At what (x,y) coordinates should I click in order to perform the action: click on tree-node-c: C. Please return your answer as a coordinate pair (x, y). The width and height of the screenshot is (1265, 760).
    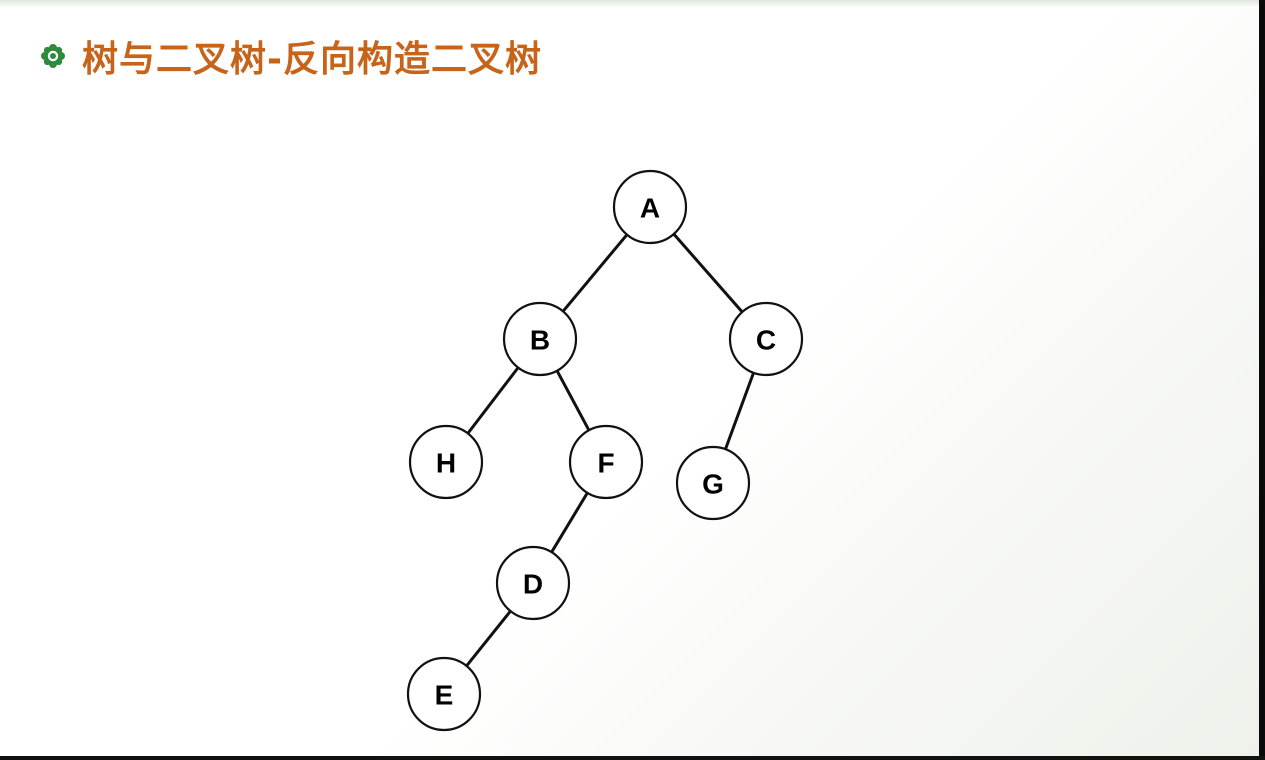
    Looking at the image, I should click on (766, 339).